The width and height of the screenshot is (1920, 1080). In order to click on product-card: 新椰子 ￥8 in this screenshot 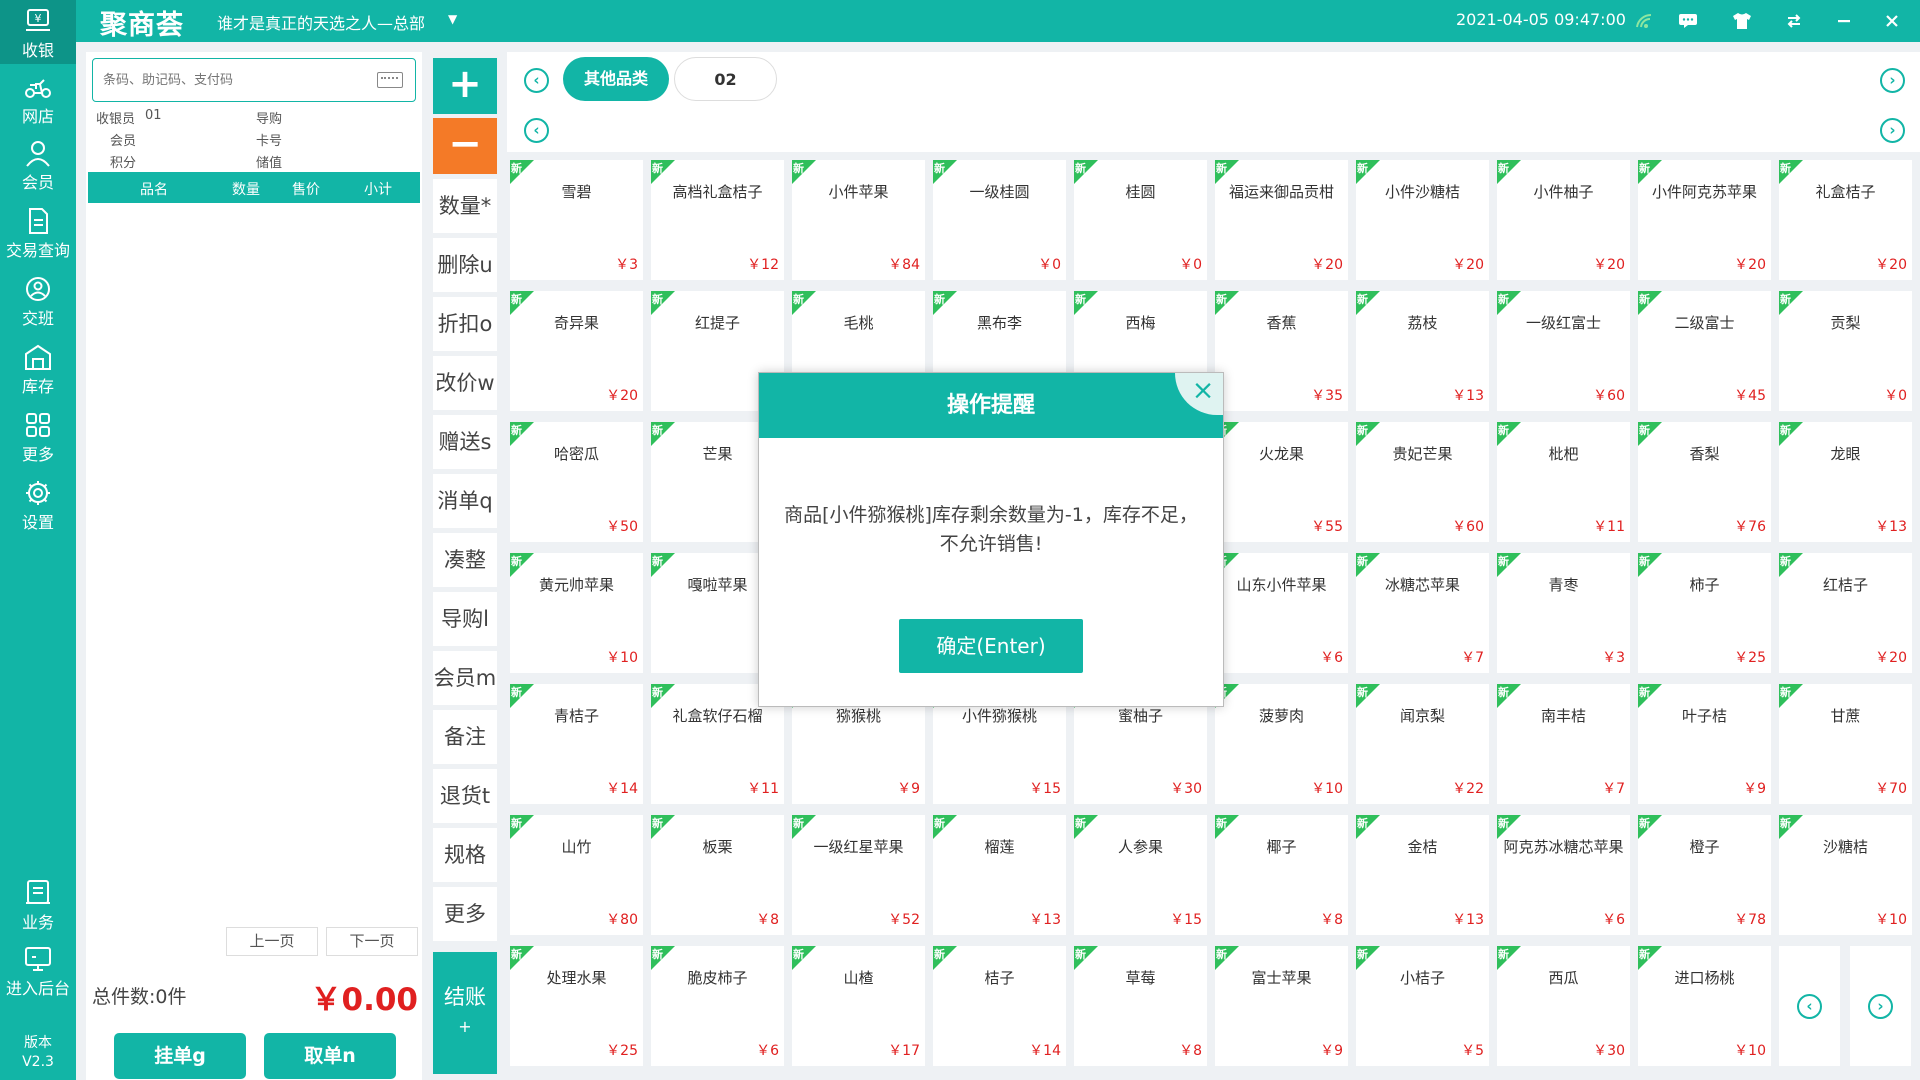, I will do `click(1281, 875)`.